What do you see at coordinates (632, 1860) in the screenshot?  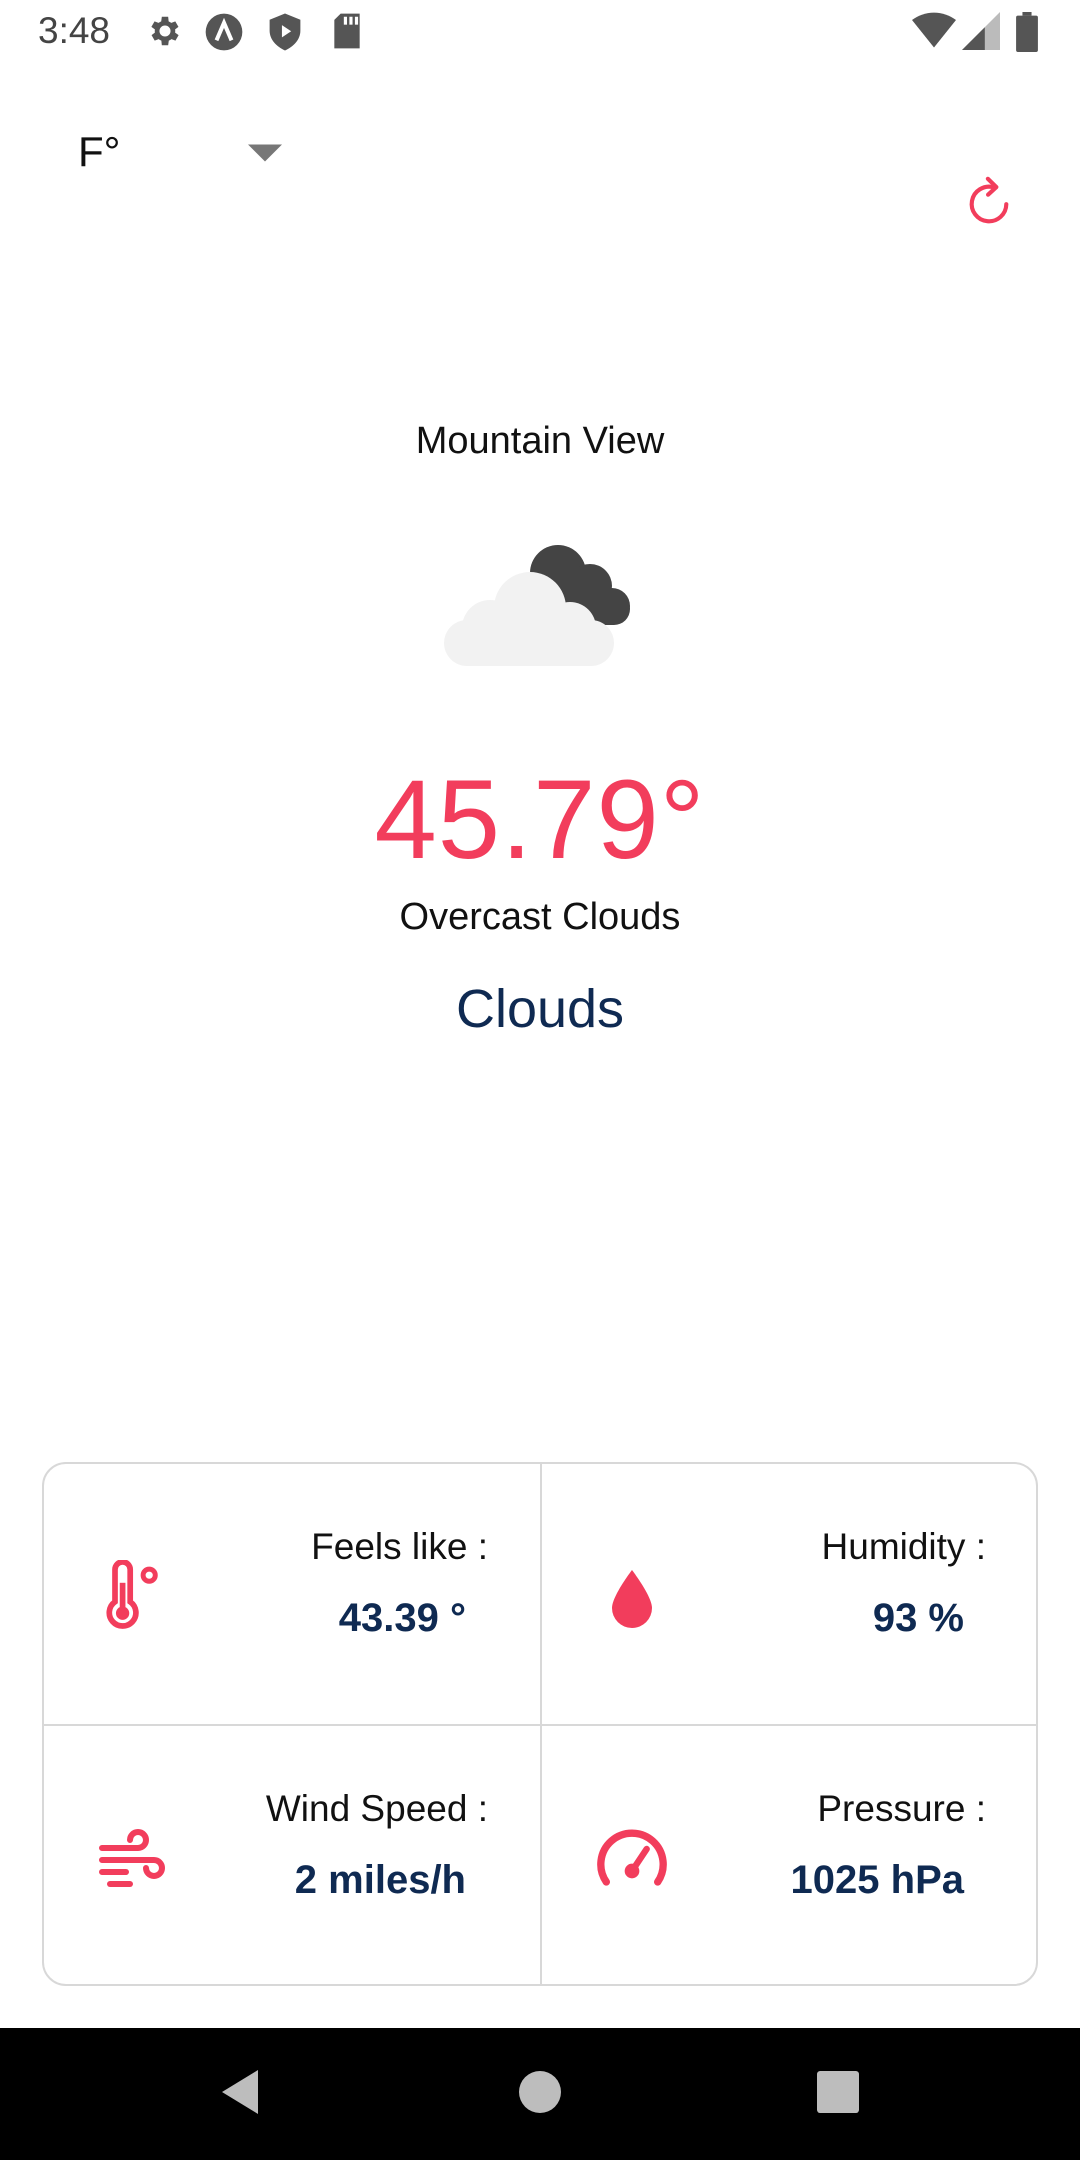 I see `gauge-icon` at bounding box center [632, 1860].